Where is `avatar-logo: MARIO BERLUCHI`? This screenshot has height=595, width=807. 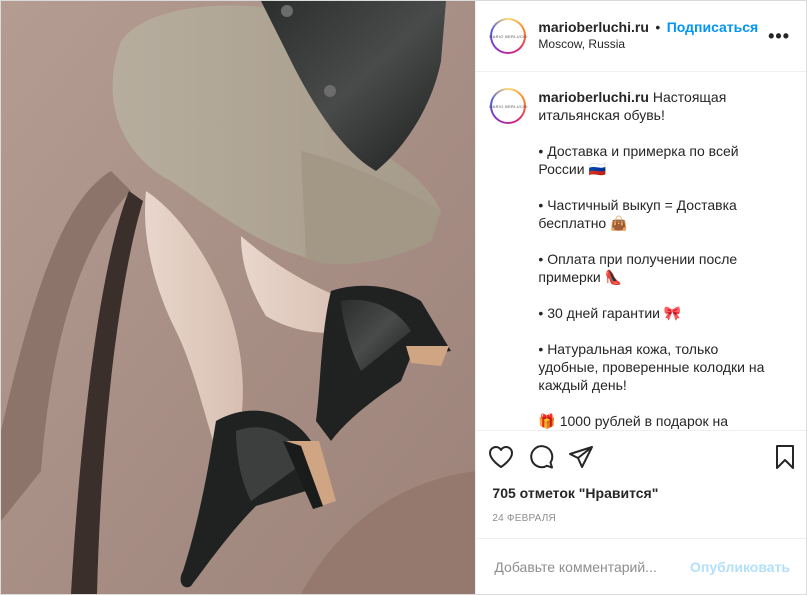
avatar-logo: MARIO BERLUCHI is located at coordinates (508, 36).